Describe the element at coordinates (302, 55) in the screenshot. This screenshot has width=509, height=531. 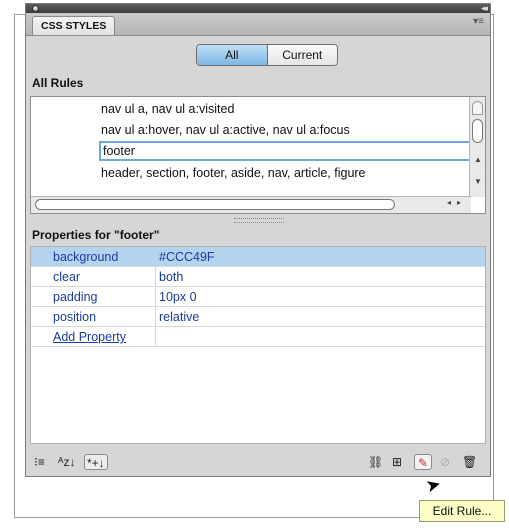
I see `current-mode-button: Current` at that location.